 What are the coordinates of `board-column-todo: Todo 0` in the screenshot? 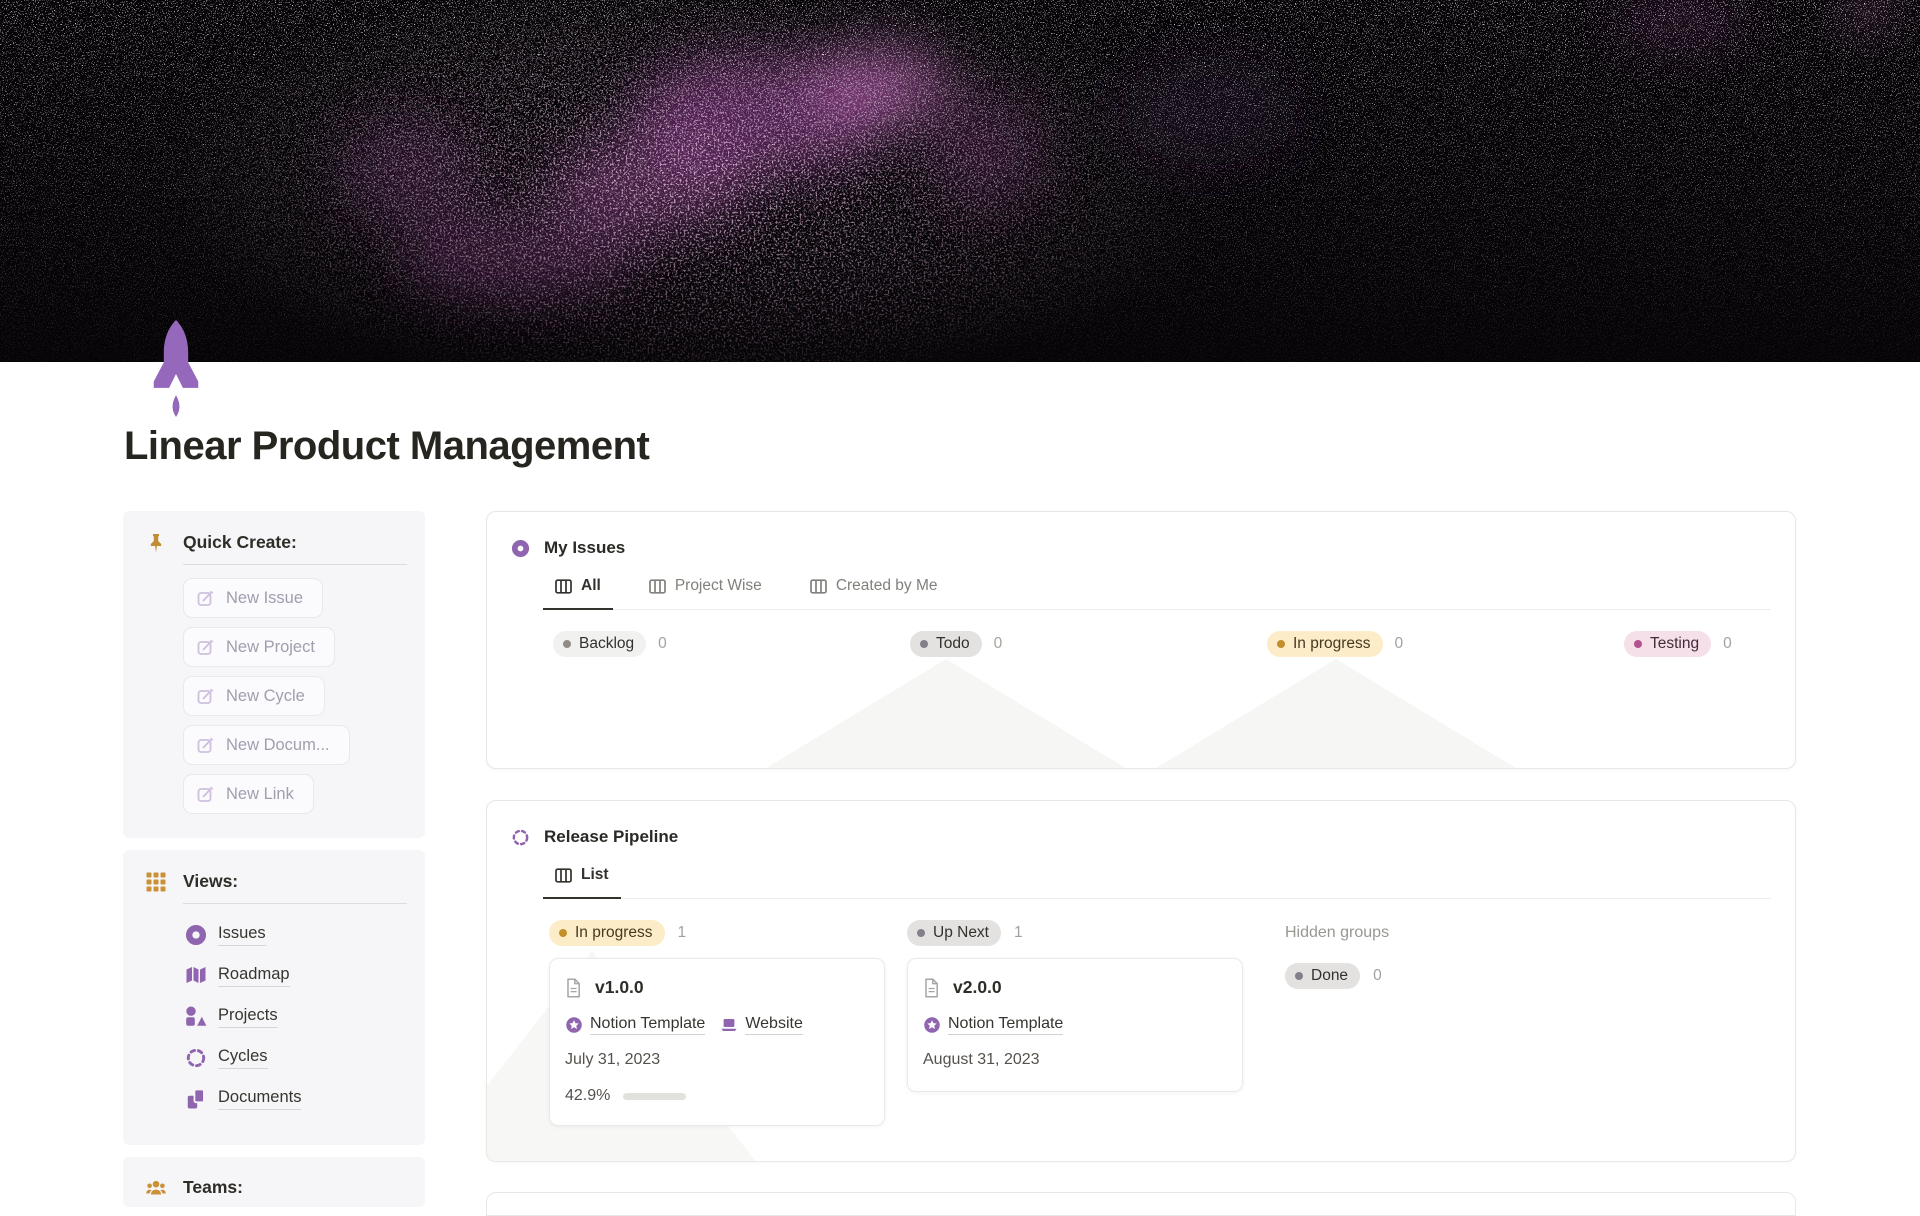 It's located at (1088, 644).